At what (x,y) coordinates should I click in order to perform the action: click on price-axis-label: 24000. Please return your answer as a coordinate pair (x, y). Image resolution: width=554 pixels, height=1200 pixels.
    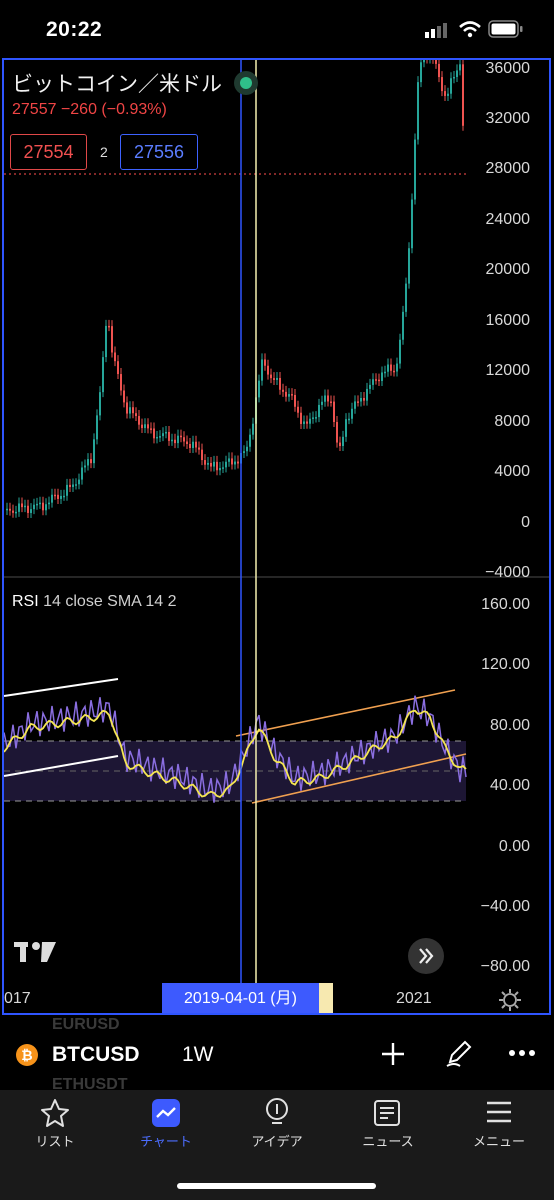
    Looking at the image, I should click on (508, 219).